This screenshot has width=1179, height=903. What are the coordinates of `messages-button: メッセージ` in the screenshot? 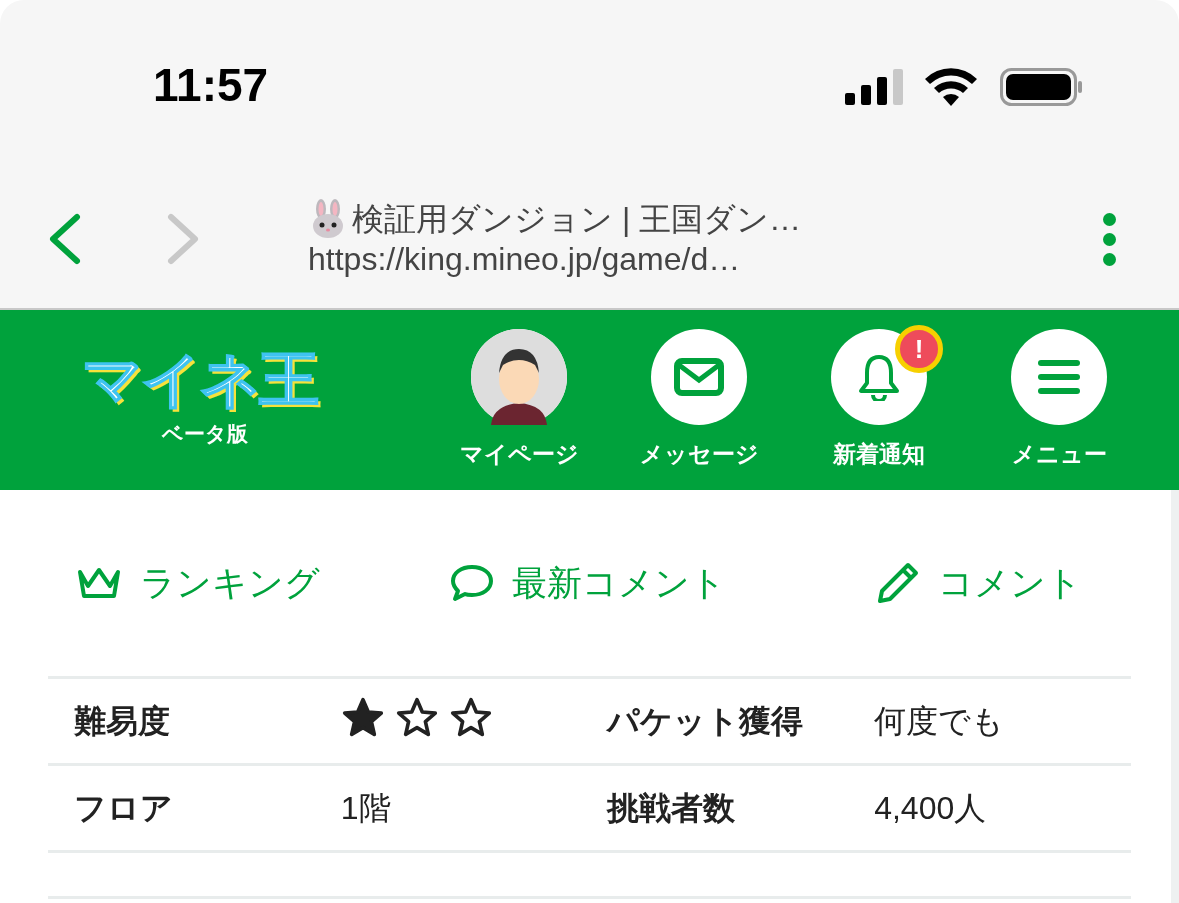 It's located at (699, 400).